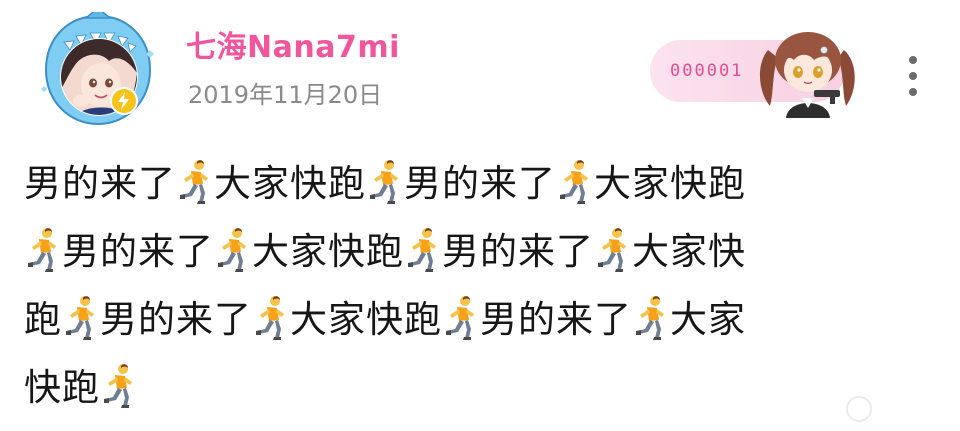 The image size is (960, 431). What do you see at coordinates (124, 101) in the screenshot?
I see `lightning-verified-icon` at bounding box center [124, 101].